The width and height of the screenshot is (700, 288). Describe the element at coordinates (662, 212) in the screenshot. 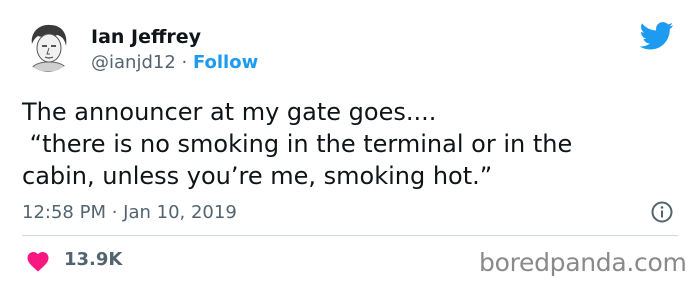

I see `info-icon` at that location.